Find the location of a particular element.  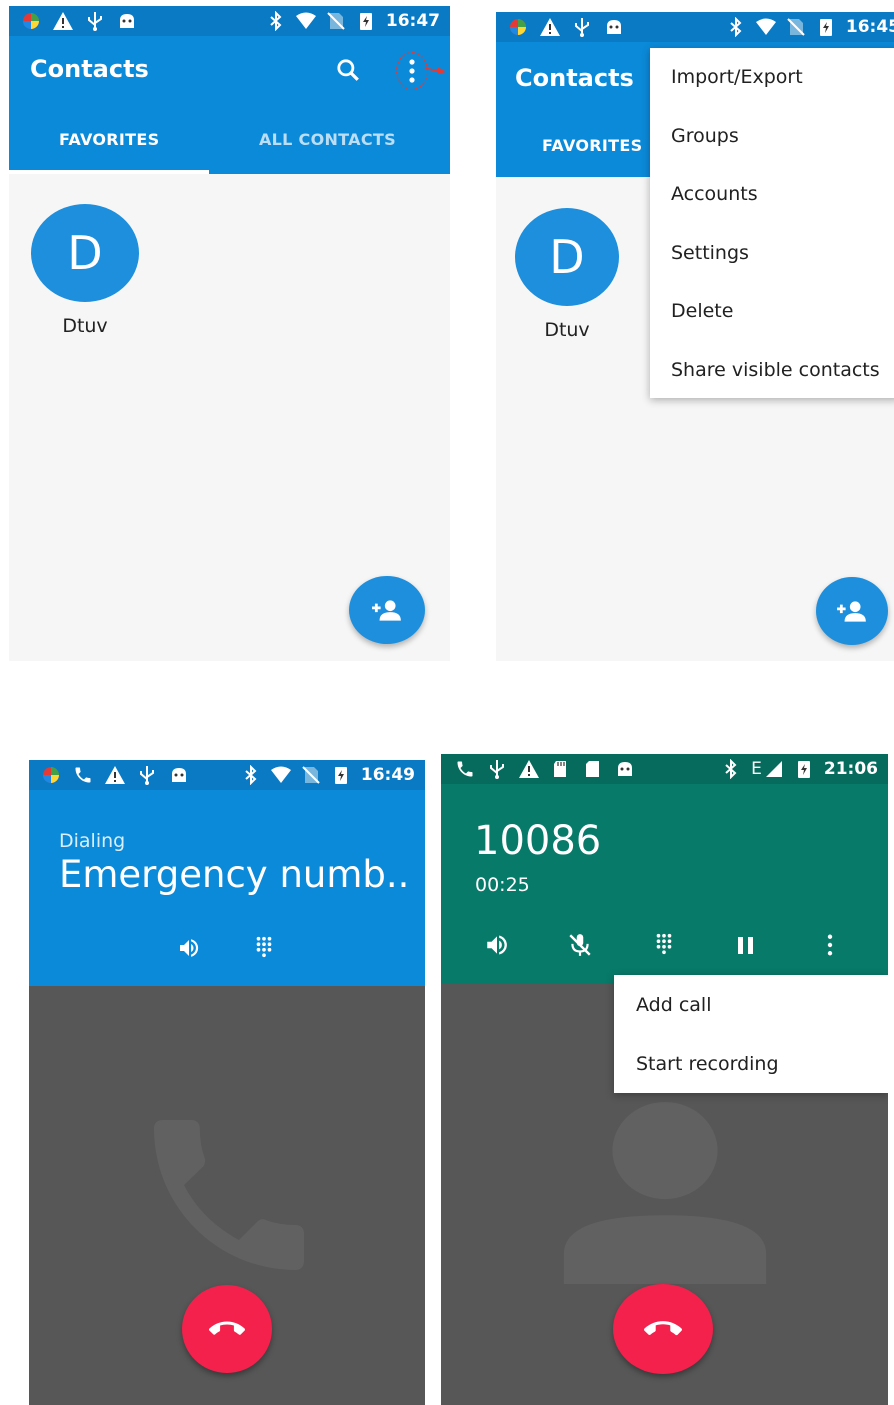

tab-all-contacts: ALL CONTACTS is located at coordinates (327, 139).